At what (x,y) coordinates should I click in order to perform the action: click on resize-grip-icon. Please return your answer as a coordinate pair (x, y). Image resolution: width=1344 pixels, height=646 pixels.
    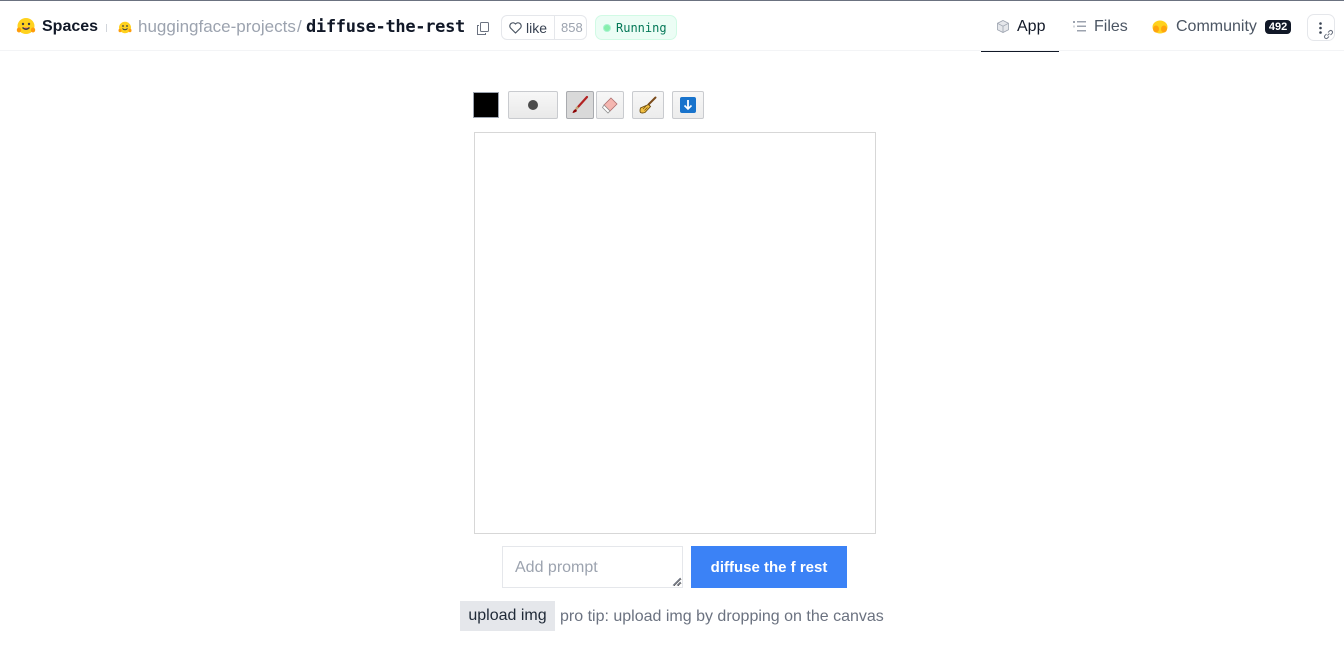
    Looking at the image, I should click on (676, 581).